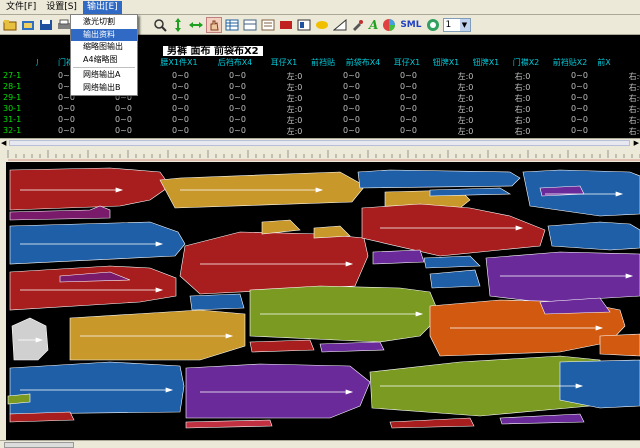  I want to click on menu-laser-cut: 激光切割, so click(104, 22).